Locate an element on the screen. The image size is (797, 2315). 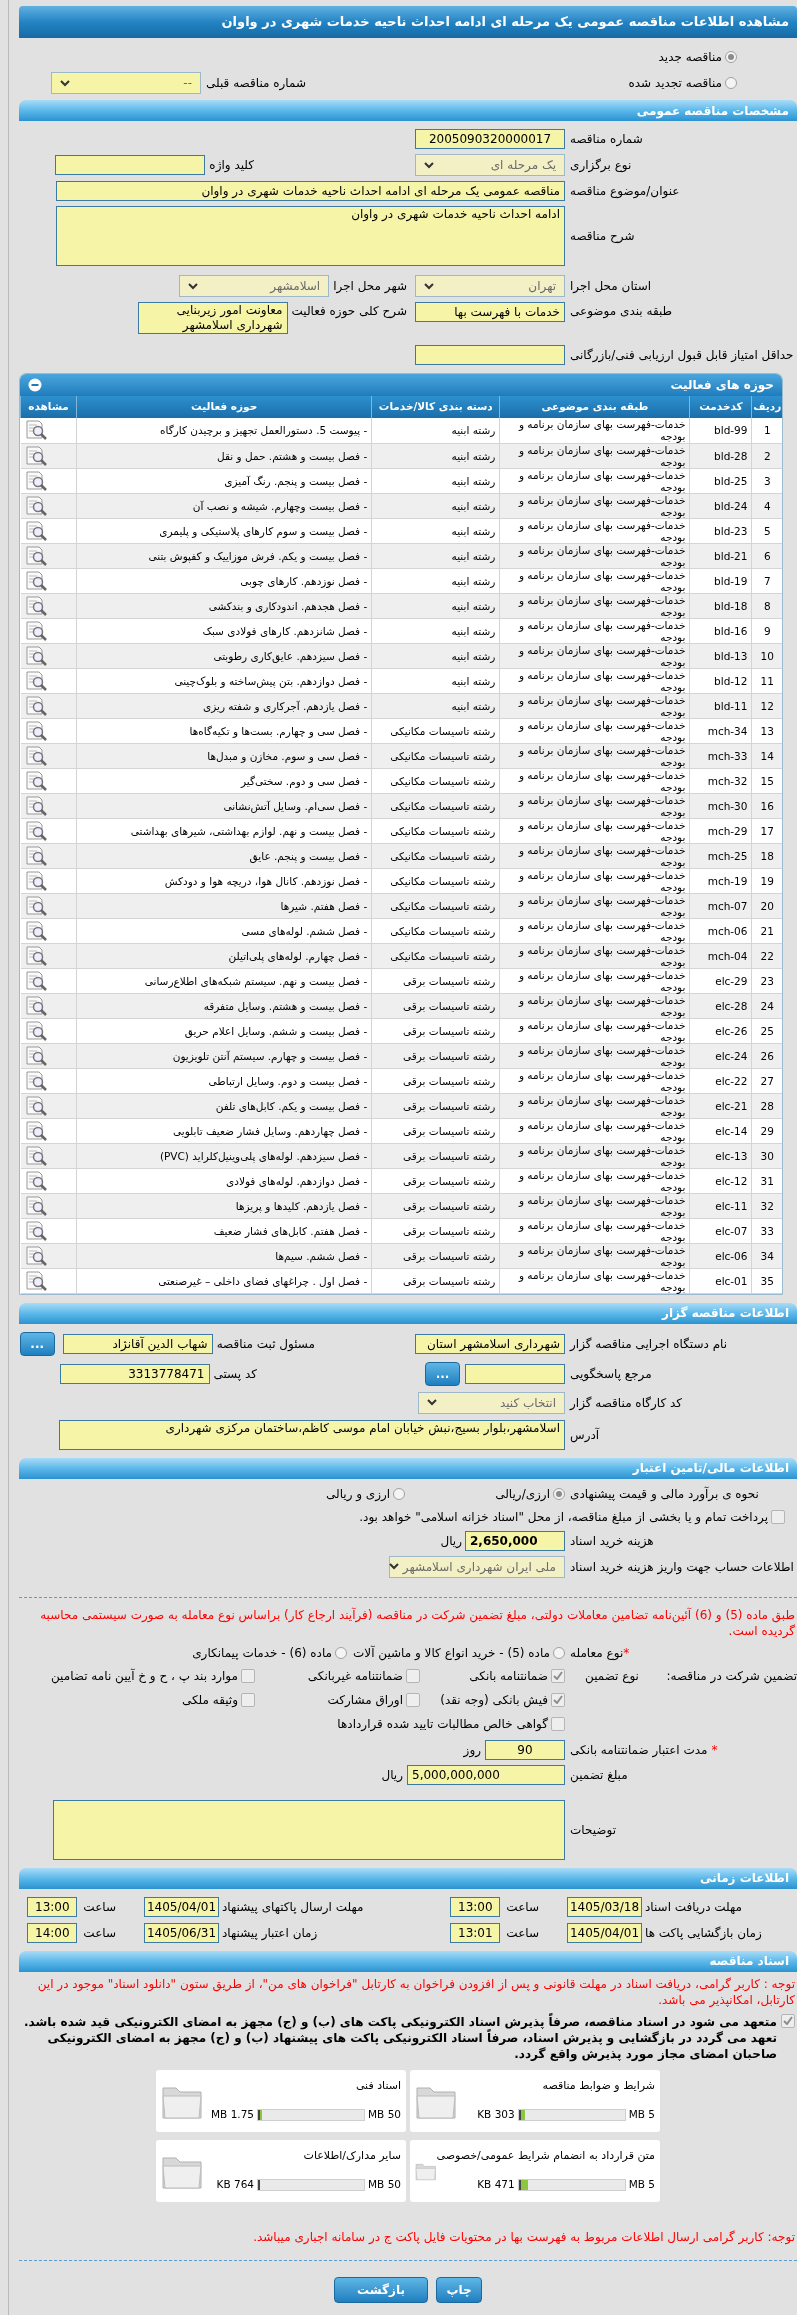
table-cell: 19 is located at coordinates (767, 880).